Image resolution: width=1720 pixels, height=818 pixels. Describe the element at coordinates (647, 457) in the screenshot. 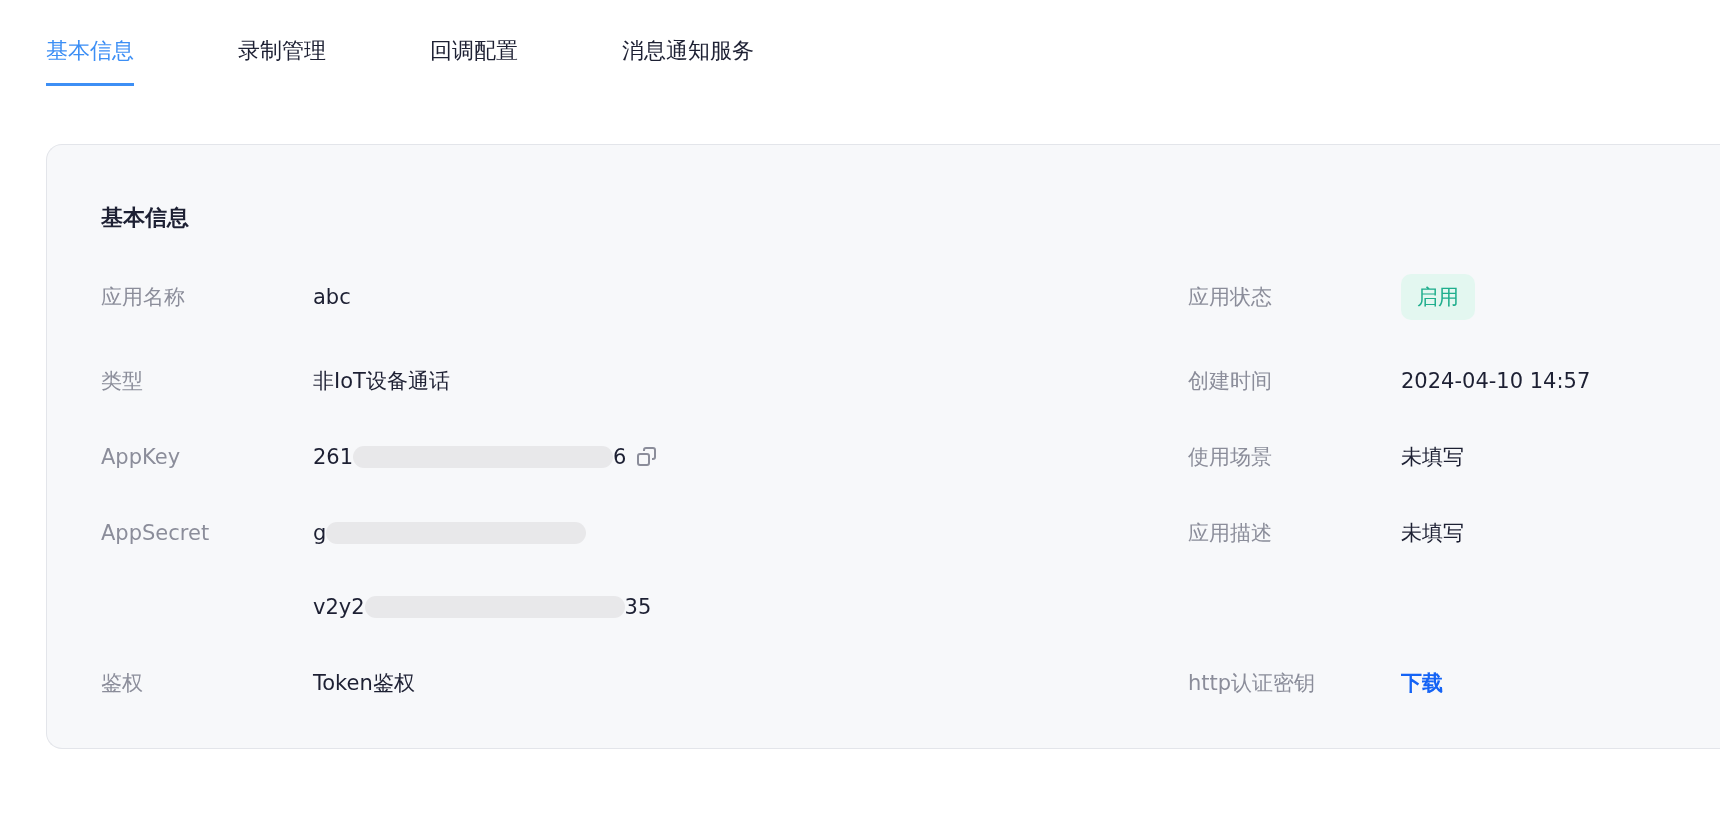

I see `copy-icon` at that location.